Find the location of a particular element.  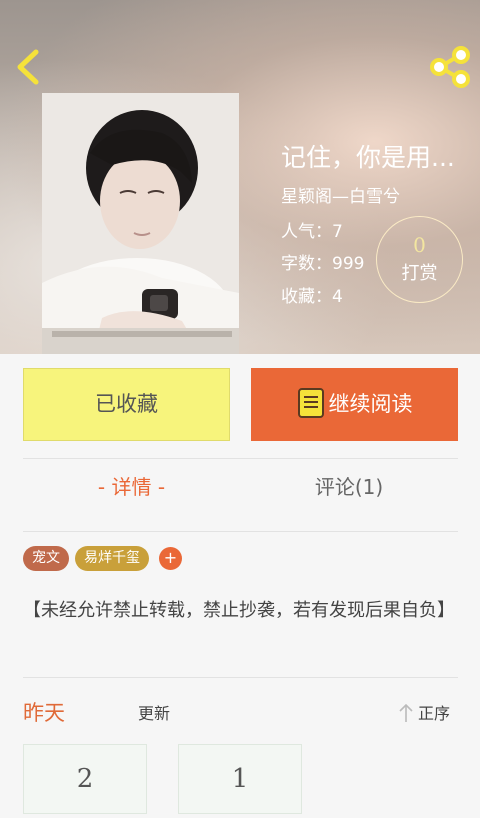

continue-reading-label: 继续阅读 is located at coordinates (370, 404).